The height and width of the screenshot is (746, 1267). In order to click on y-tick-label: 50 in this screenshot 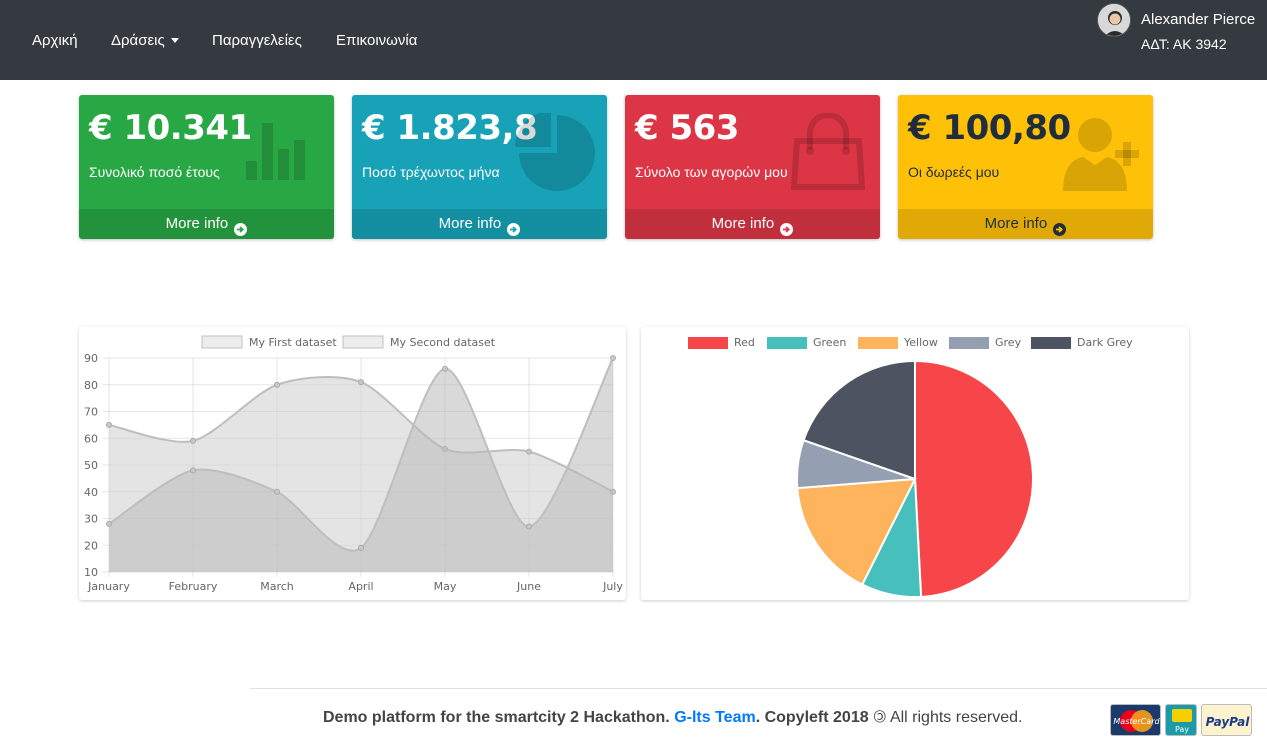, I will do `click(91, 465)`.